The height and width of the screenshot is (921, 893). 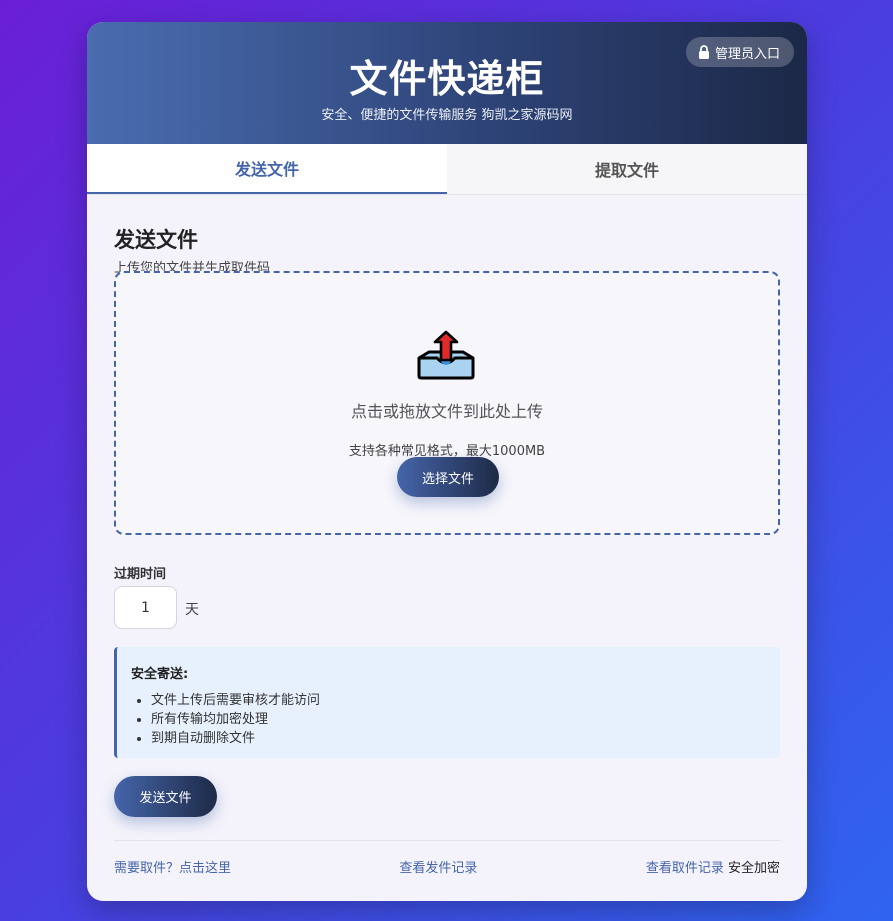 I want to click on security-notice: 安全寄送: 文件上传后需要审核才能访问 所有传输均加密处理 到期自动删除文件, so click(x=447, y=702).